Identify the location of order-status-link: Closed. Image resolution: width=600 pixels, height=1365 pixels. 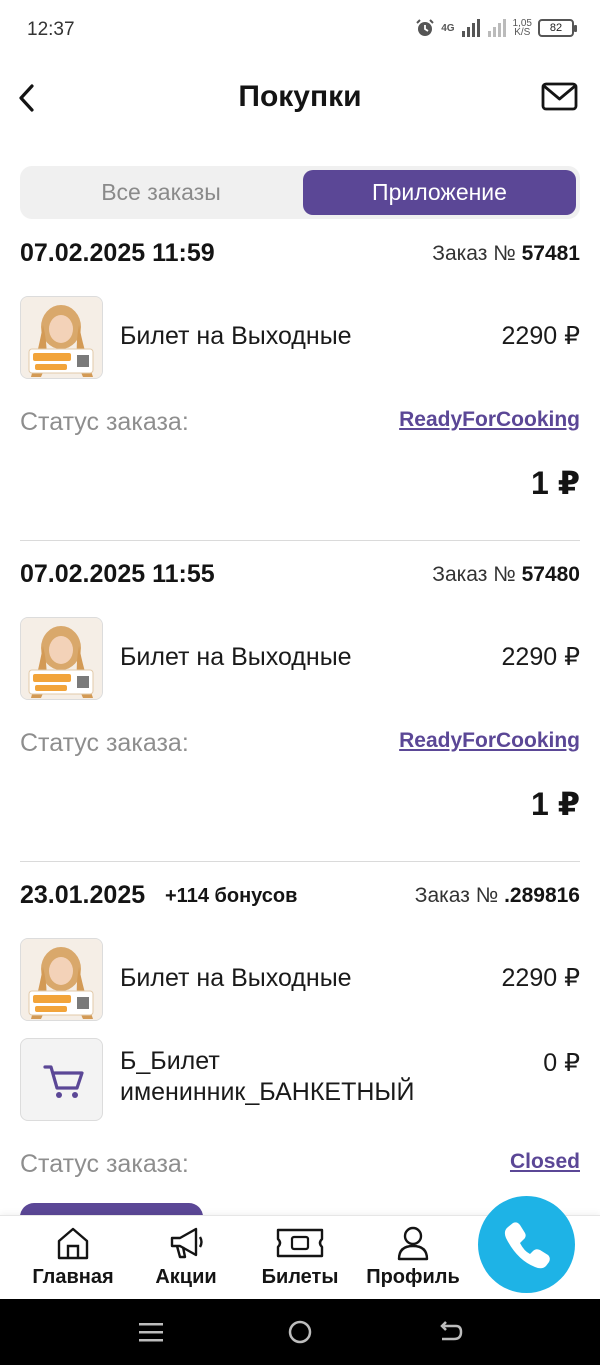
(545, 1162).